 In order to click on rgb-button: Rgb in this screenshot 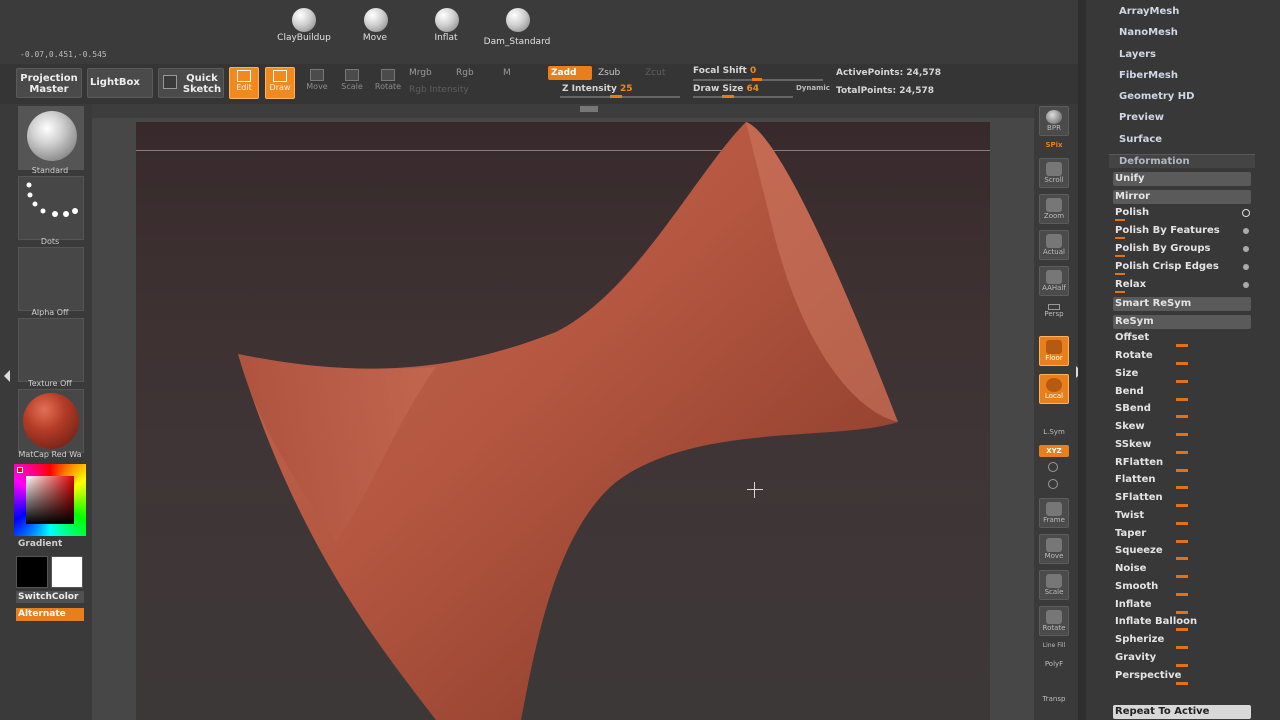, I will do `click(465, 73)`.